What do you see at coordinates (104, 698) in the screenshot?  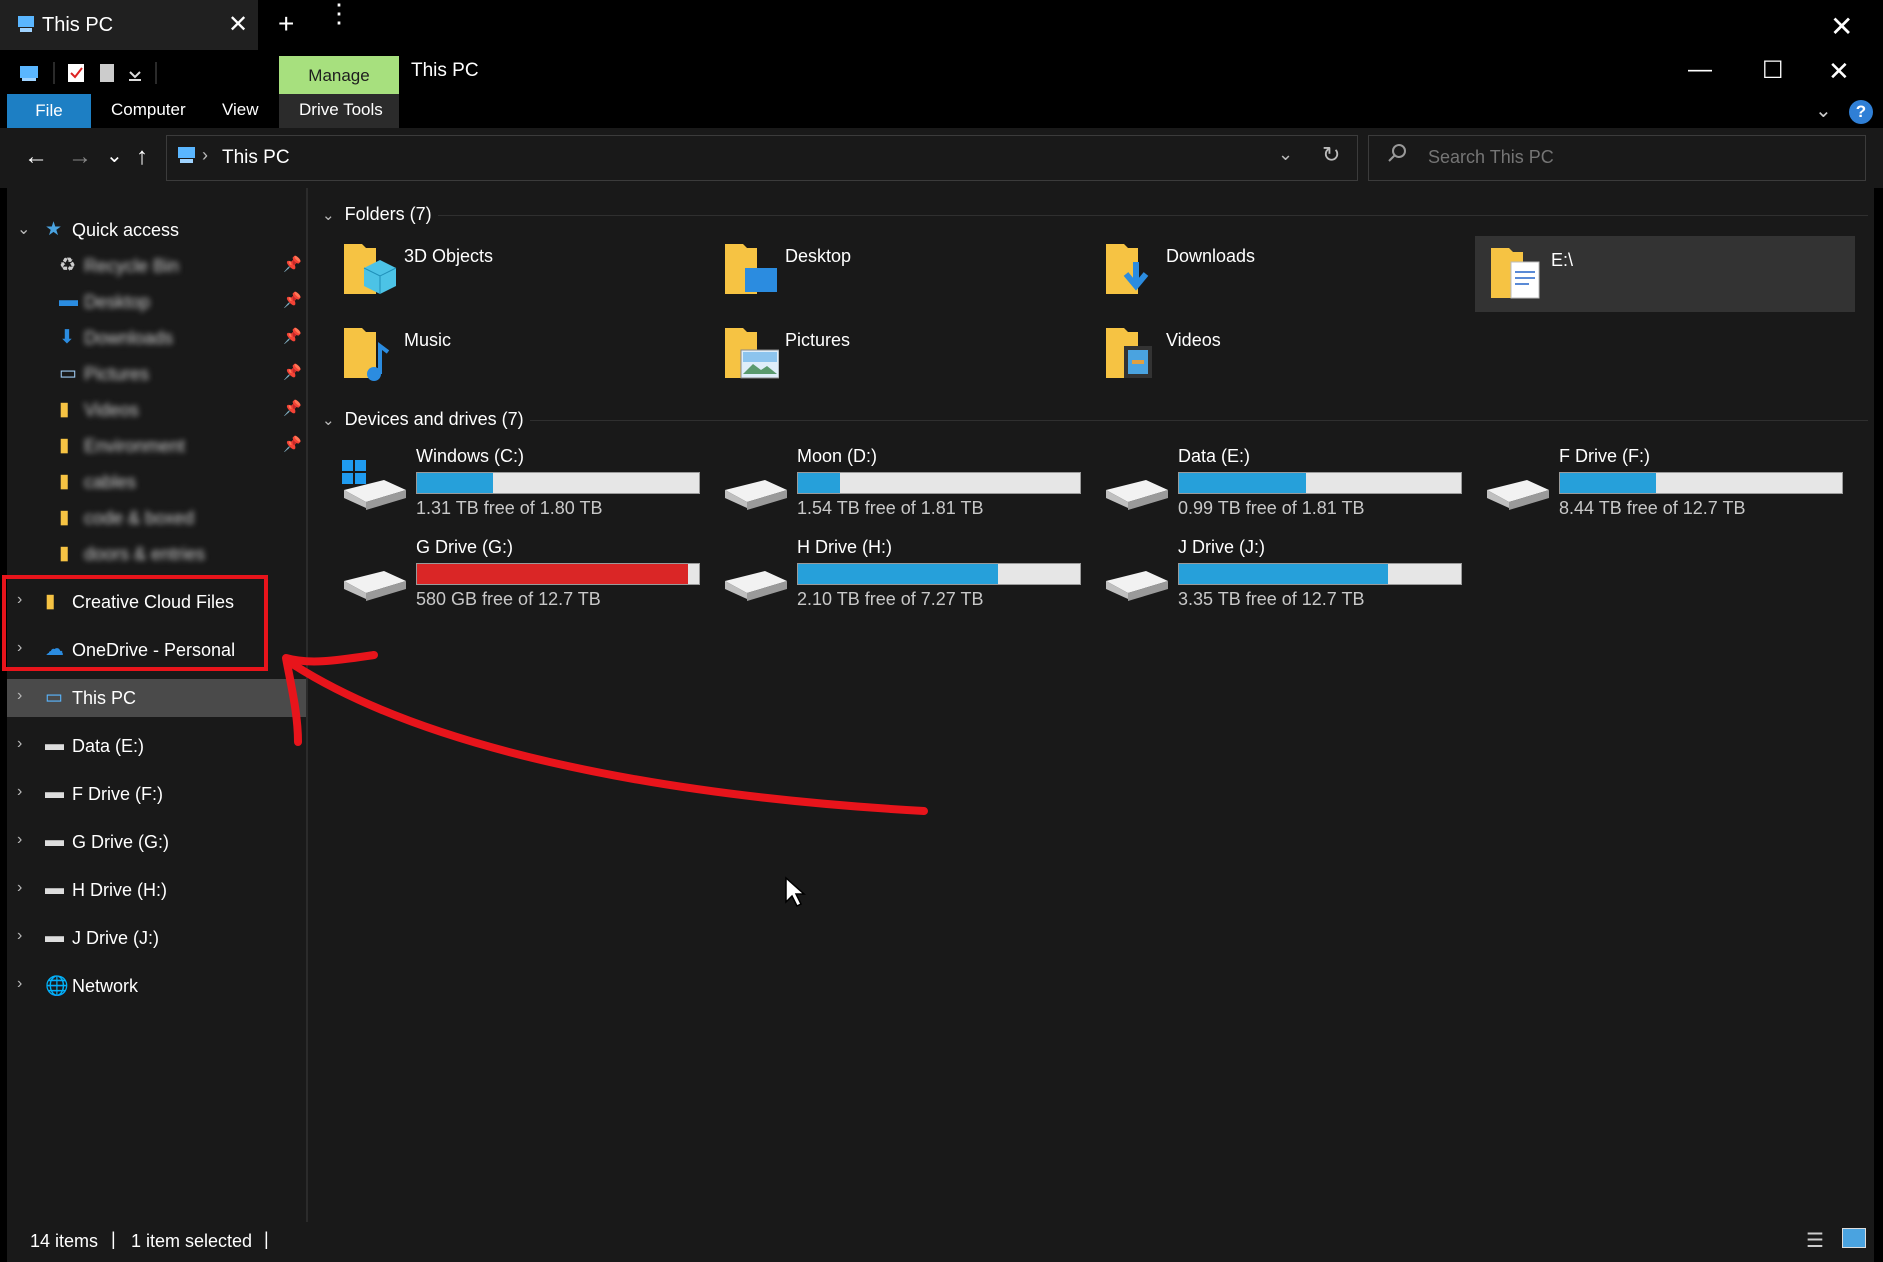 I see `nav-label: This PC` at bounding box center [104, 698].